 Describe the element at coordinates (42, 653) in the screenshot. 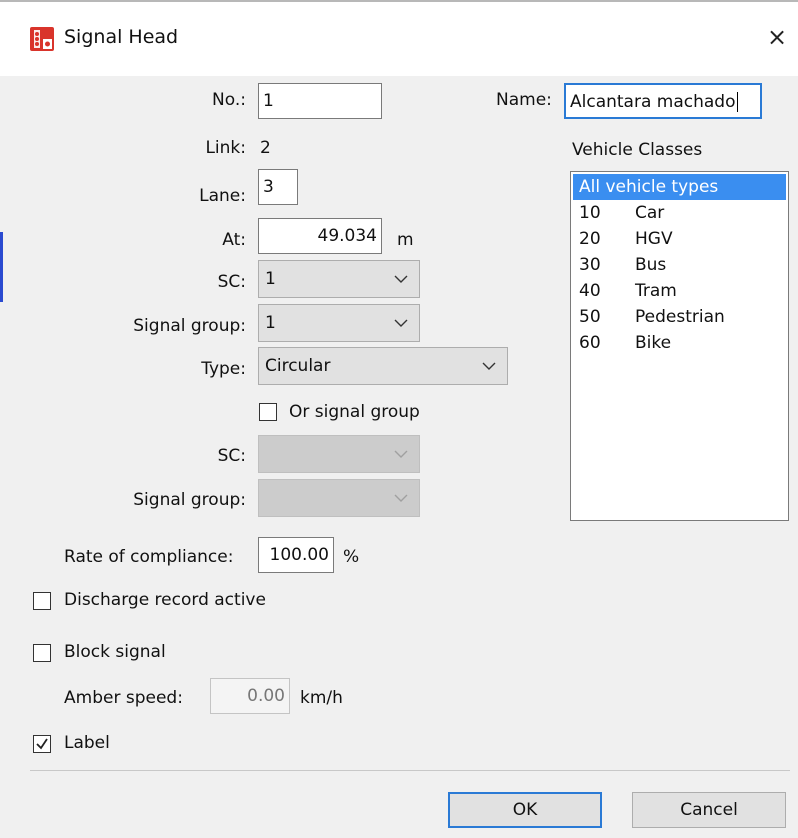

I see `block-signal-checkbox` at that location.